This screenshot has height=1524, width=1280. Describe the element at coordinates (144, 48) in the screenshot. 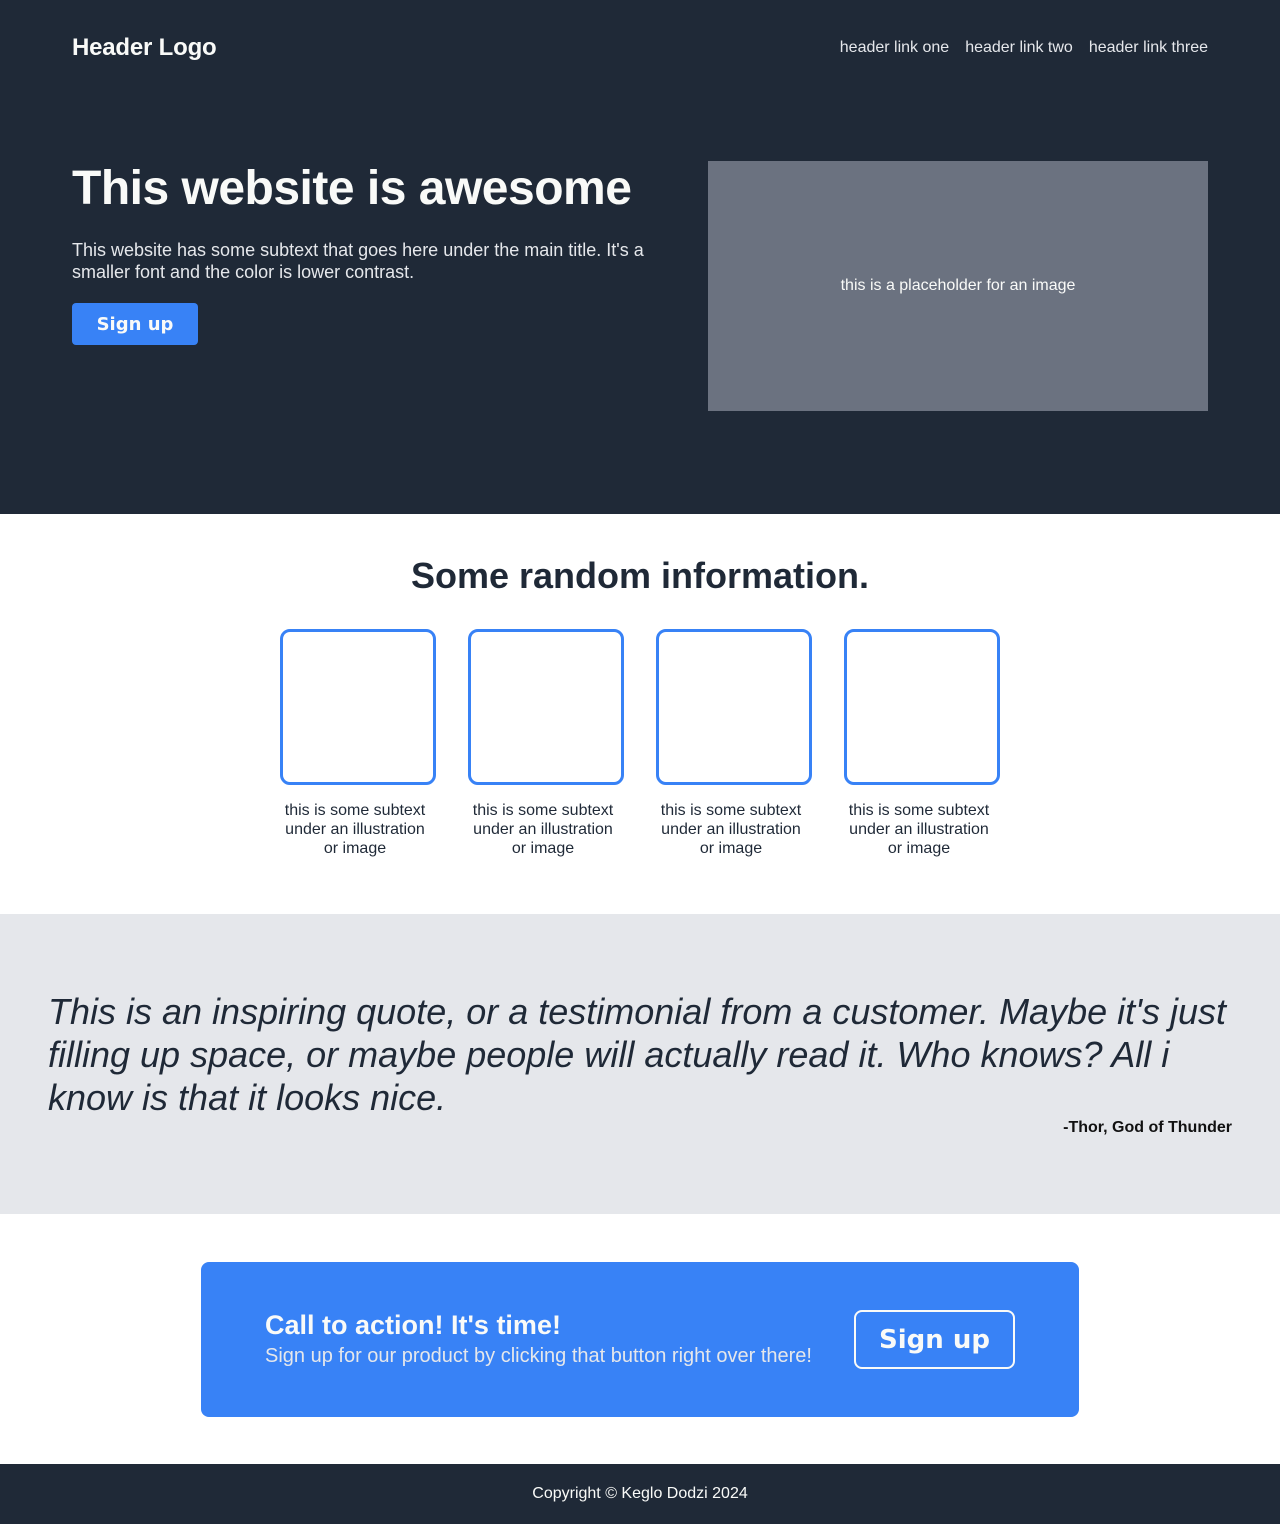

I see `header-logo: Header Logo` at that location.